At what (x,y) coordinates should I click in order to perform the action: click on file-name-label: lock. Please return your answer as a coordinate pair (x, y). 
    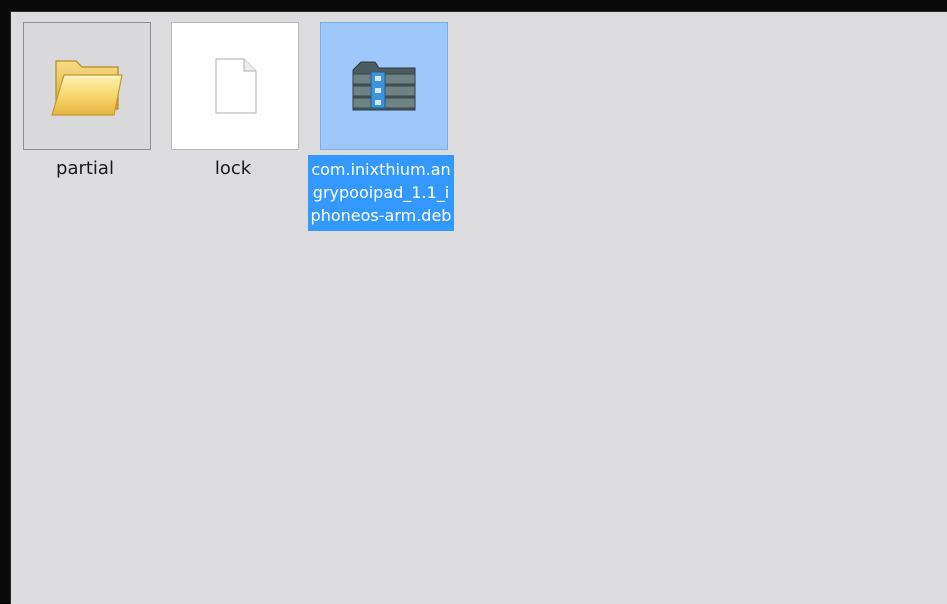
    Looking at the image, I should click on (233, 168).